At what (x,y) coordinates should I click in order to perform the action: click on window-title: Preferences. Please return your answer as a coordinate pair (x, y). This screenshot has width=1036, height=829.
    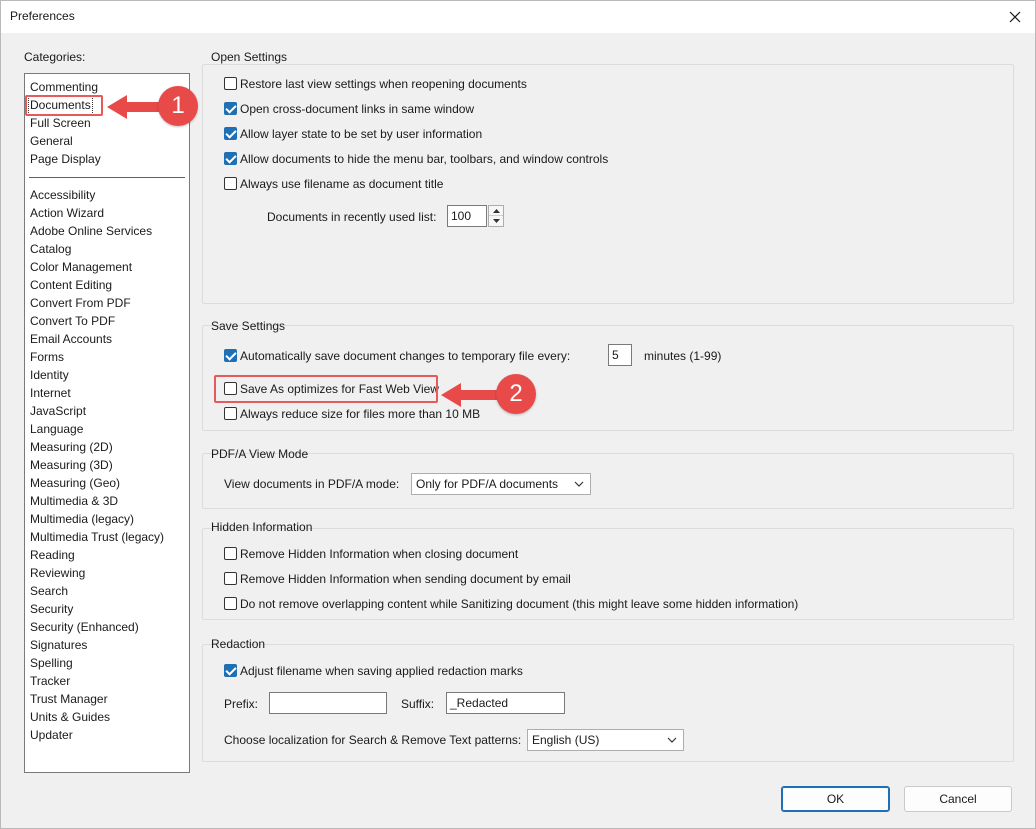
    Looking at the image, I should click on (42, 16).